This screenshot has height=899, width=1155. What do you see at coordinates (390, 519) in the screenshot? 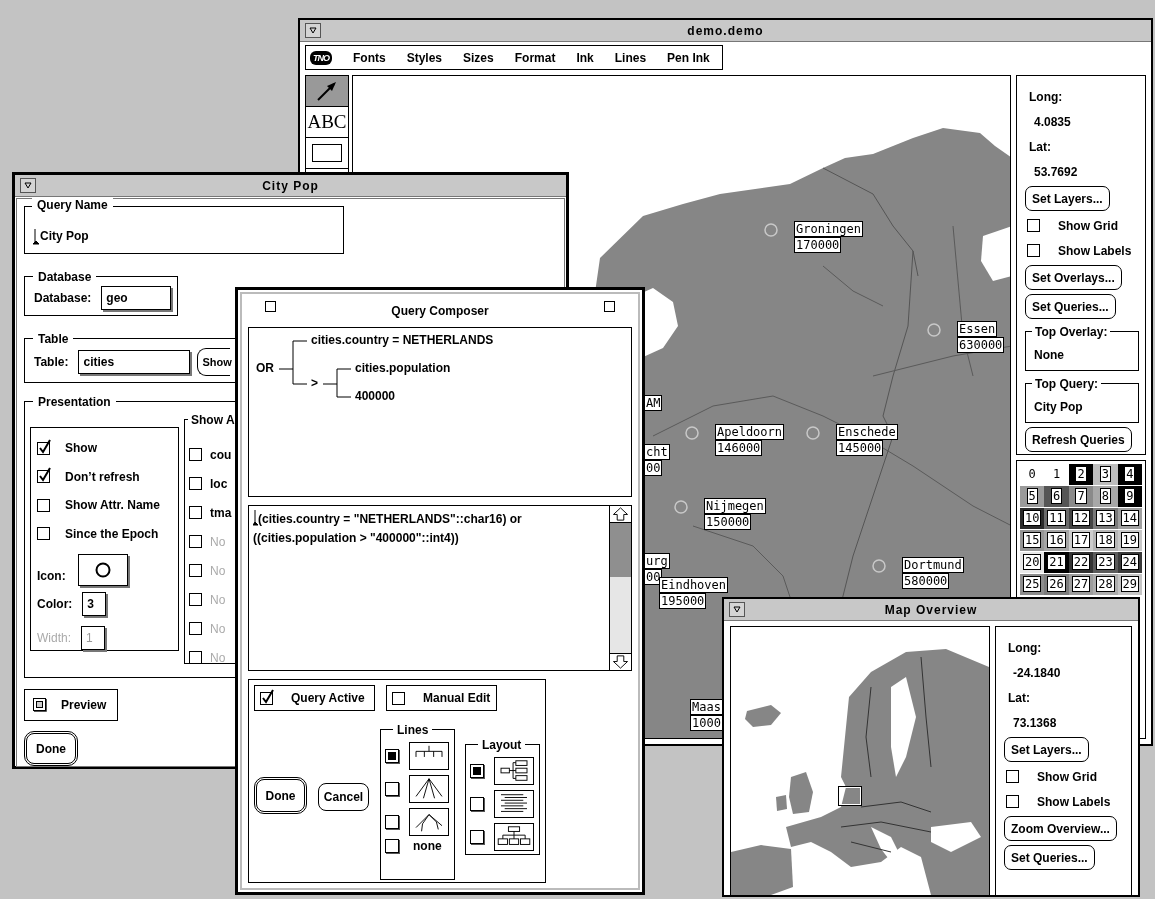
I see `query-text: (cities.country = "NETHERLANDS"::char16) or` at bounding box center [390, 519].